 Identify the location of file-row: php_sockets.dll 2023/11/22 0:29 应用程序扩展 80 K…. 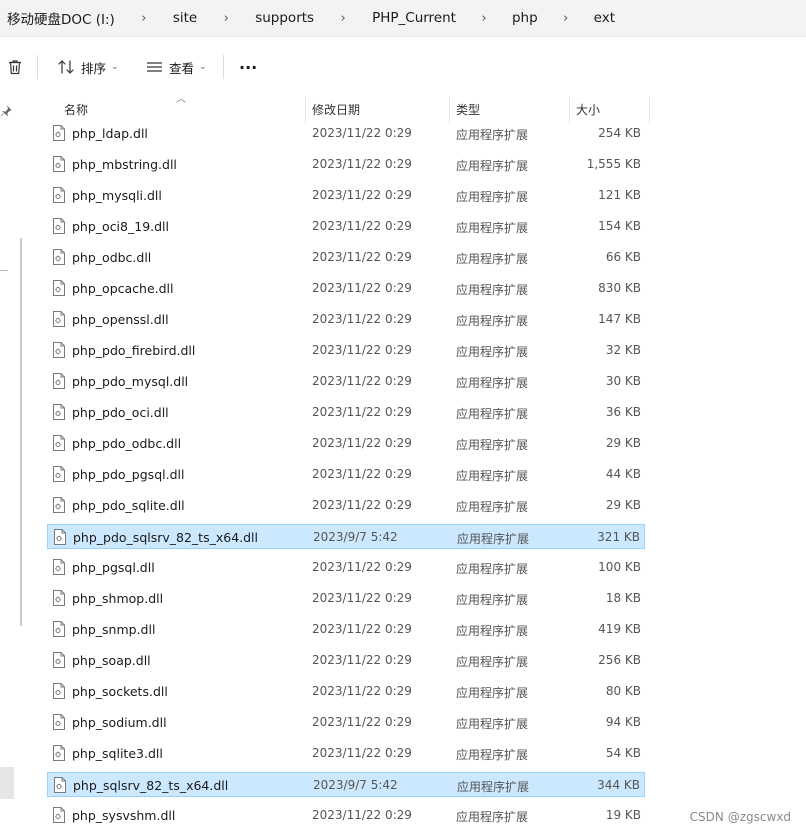
(346, 691).